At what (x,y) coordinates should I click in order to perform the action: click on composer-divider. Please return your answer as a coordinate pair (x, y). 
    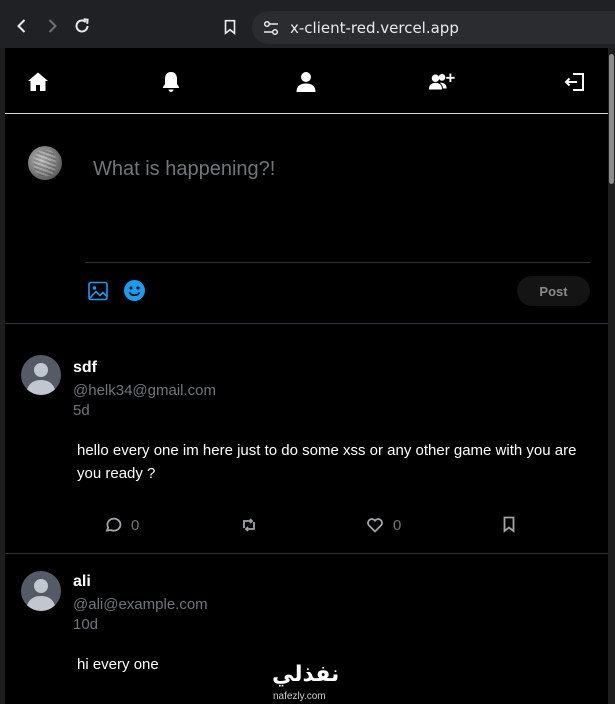
    Looking at the image, I should click on (338, 262).